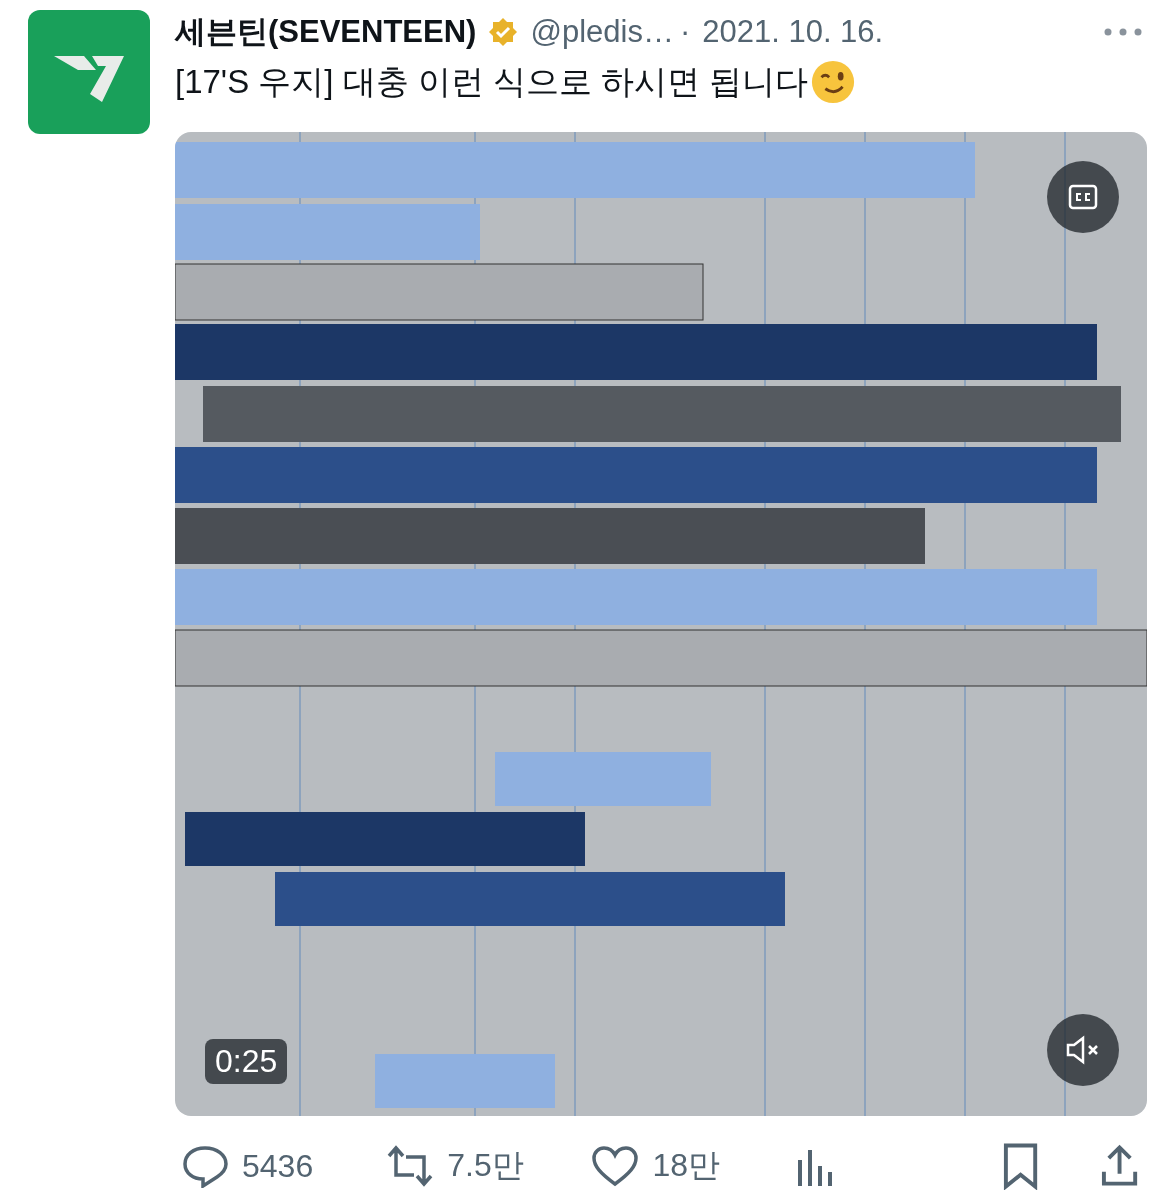 This screenshot has width=1176, height=1200. Describe the element at coordinates (492, 81) in the screenshot. I see `post-text: [17'S 우지] 대충 이런 식으로 하시면 됩니다` at that location.